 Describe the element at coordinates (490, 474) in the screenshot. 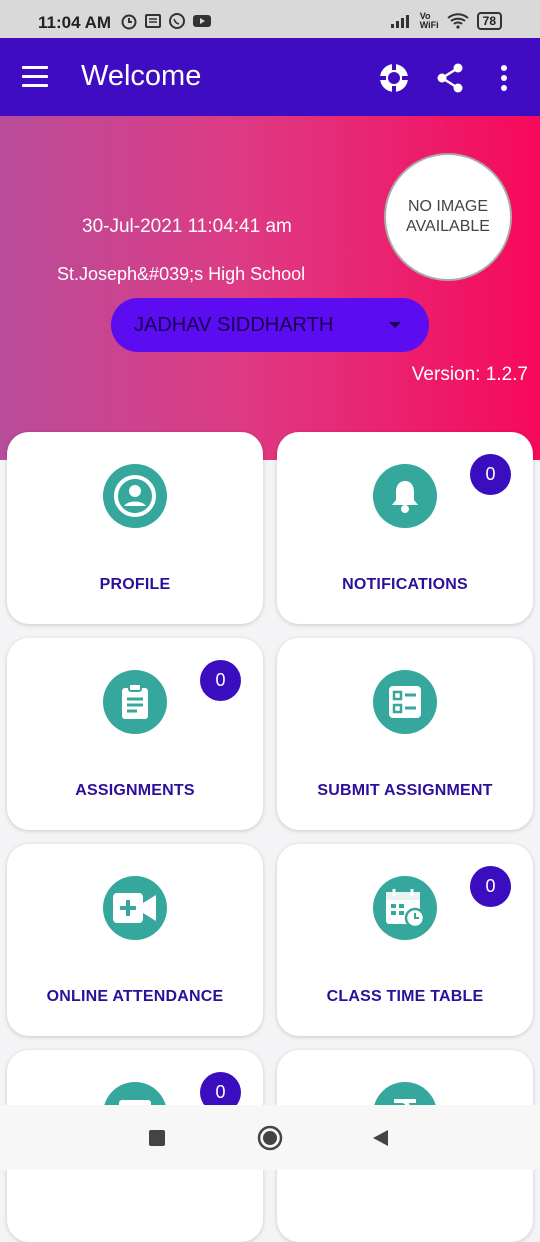

I see `notification-count-badge: 0` at that location.